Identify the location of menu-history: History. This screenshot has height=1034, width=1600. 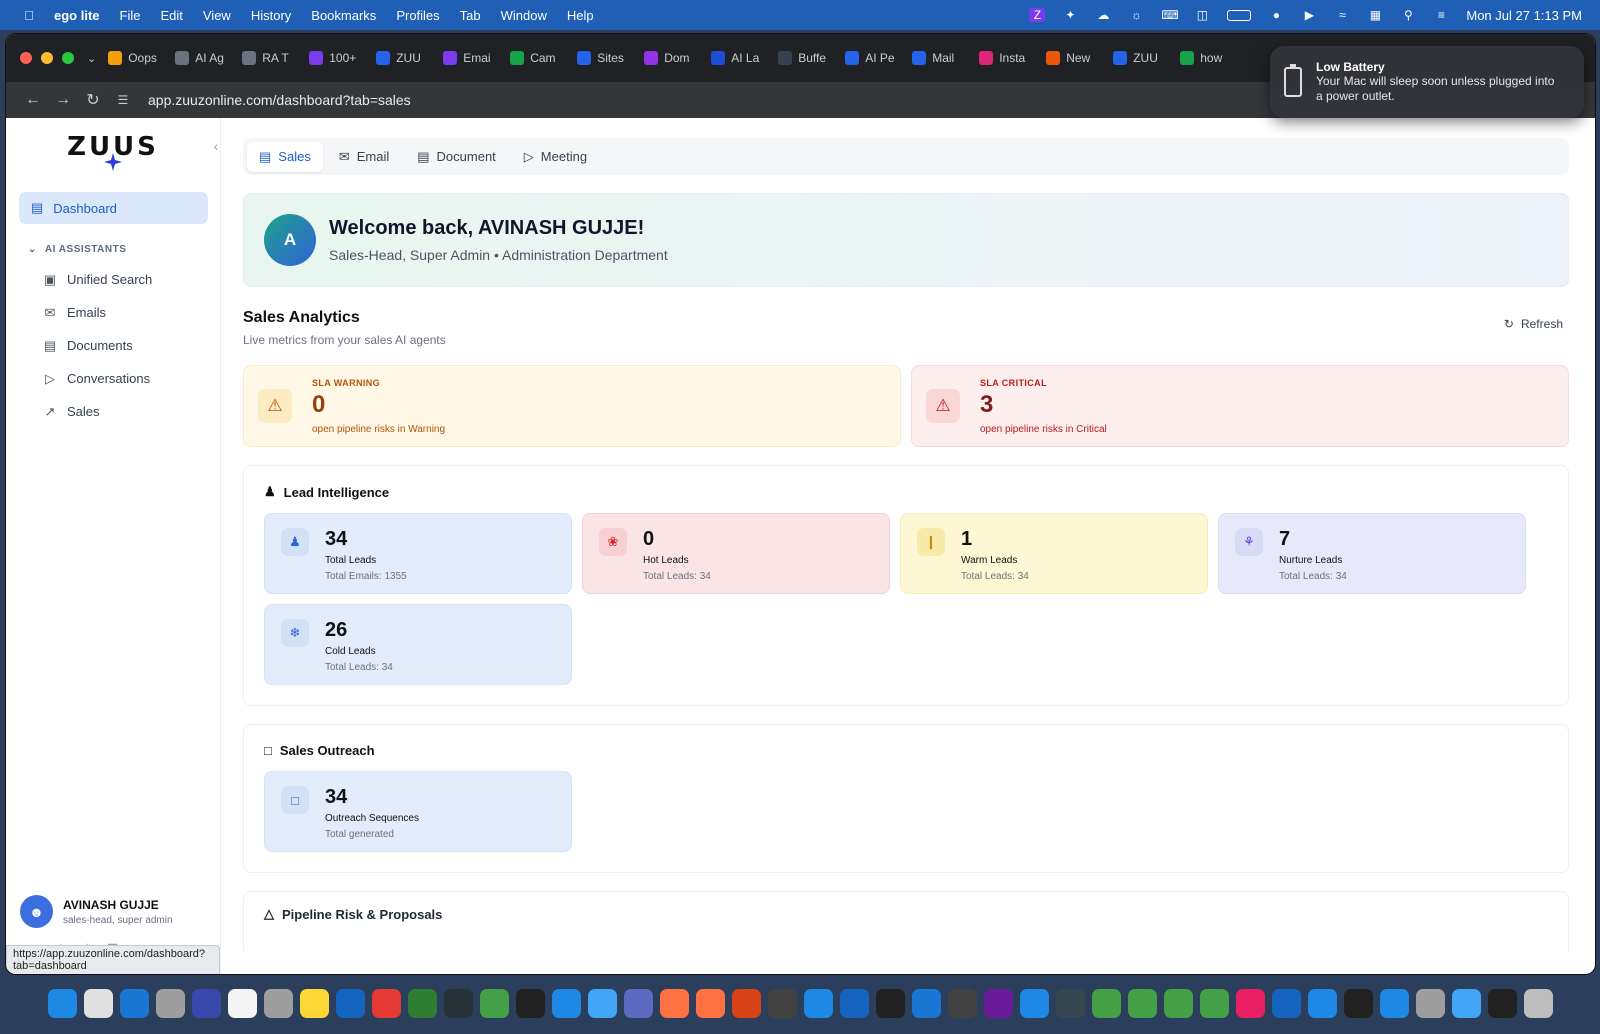
(271, 15).